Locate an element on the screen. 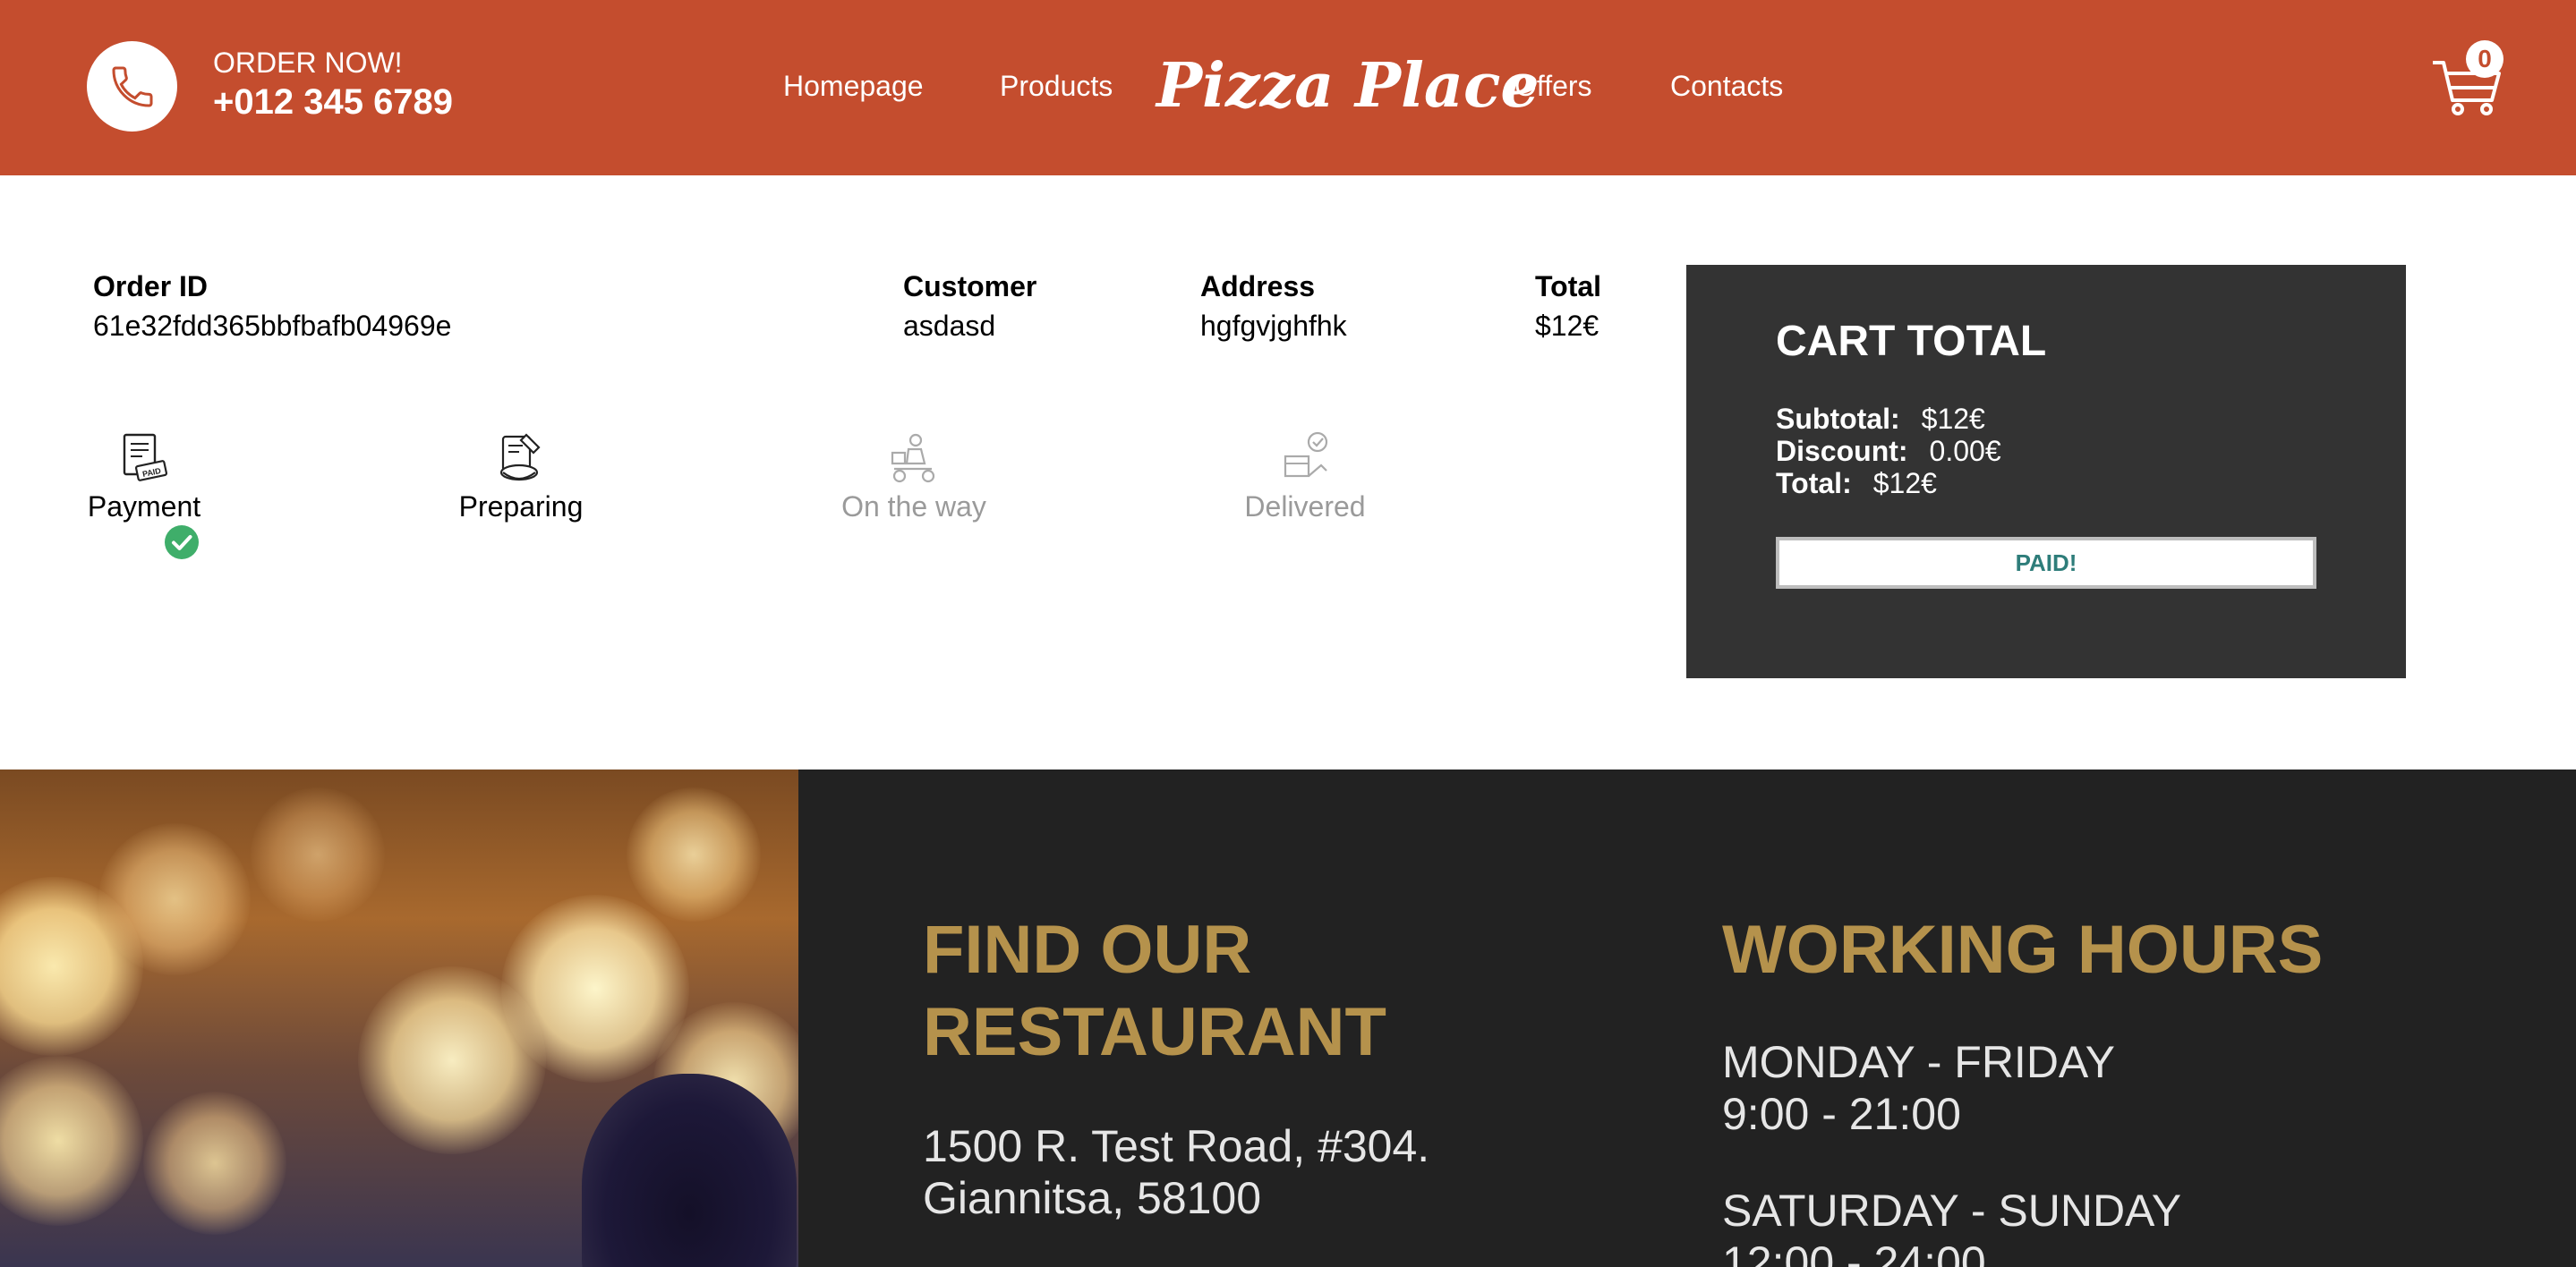 The width and height of the screenshot is (2576, 1267). step-label-delivered: Delivered is located at coordinates (1305, 507).